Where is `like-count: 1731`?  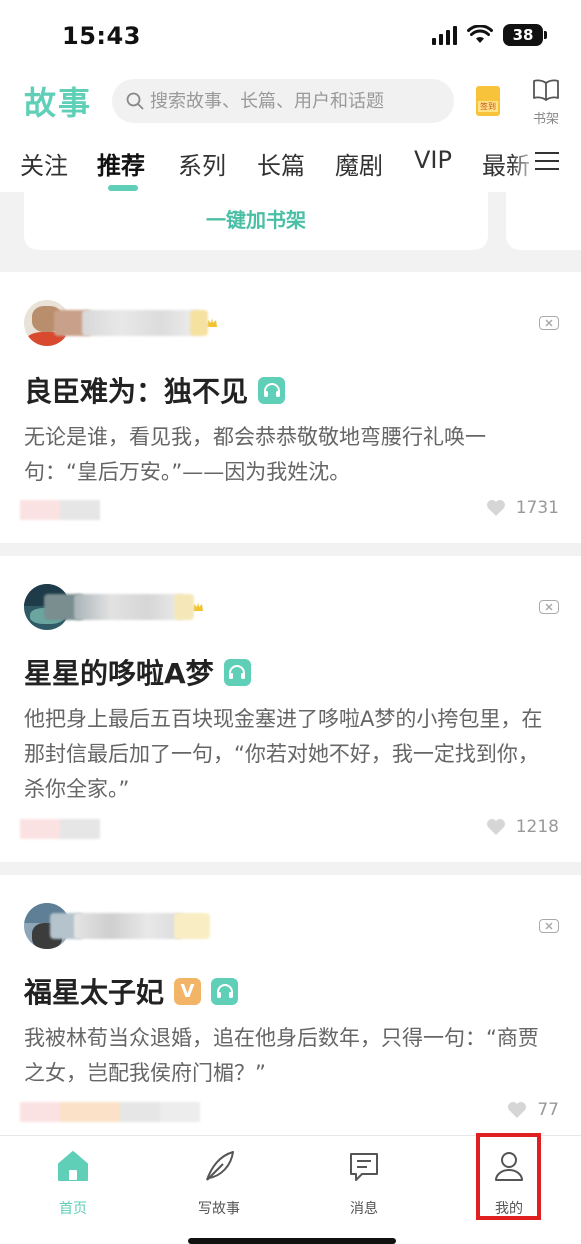
like-count: 1731 is located at coordinates (537, 508).